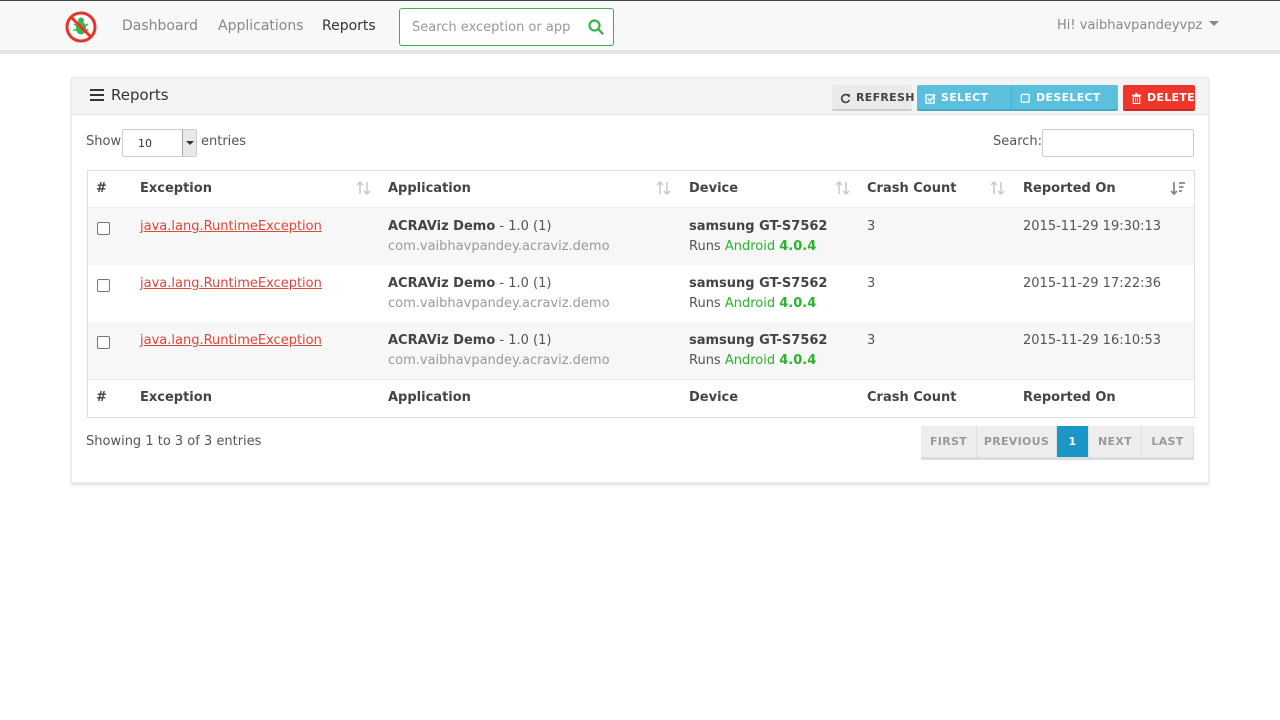 This screenshot has height=720, width=1280. What do you see at coordinates (713, 188) in the screenshot?
I see `col-header-device: Device` at bounding box center [713, 188].